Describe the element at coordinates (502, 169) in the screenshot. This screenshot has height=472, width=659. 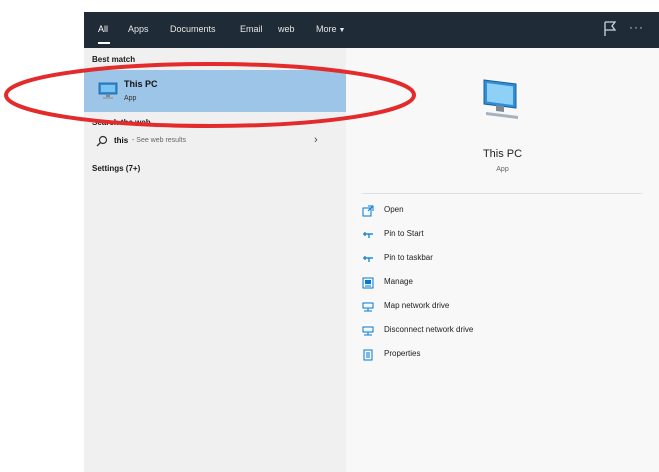
I see `preview-subtitle: App` at that location.